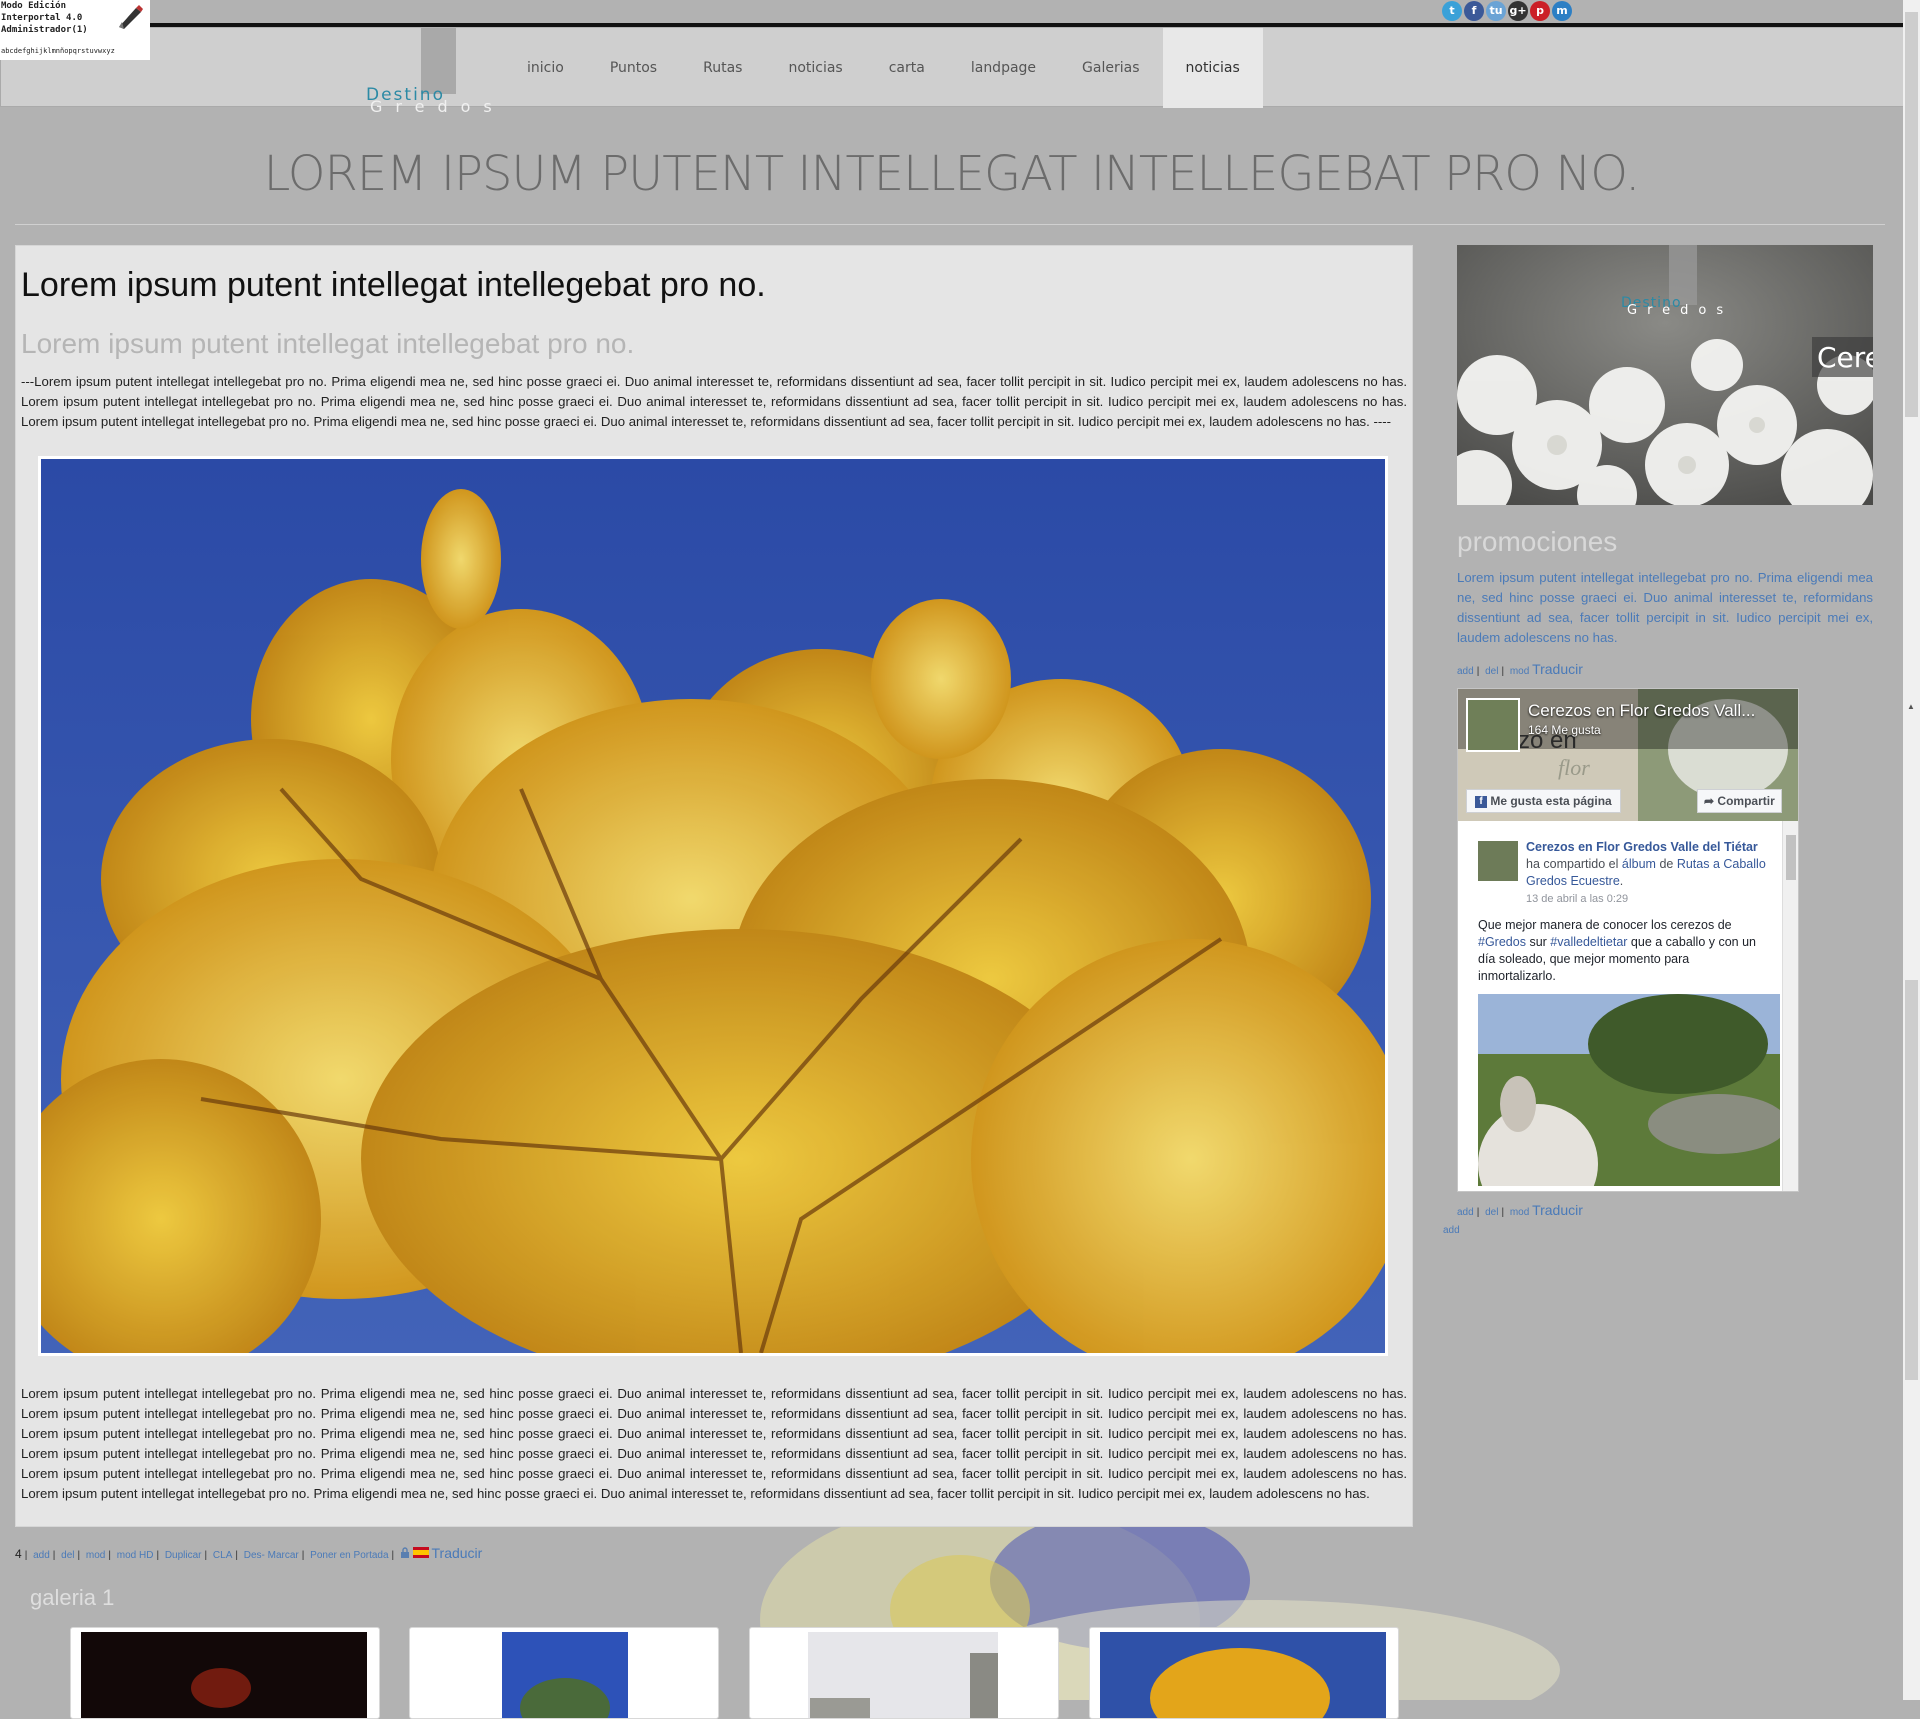  What do you see at coordinates (1502, 942) in the screenshot?
I see `facebook-hashtag-gredos: #Gredos` at bounding box center [1502, 942].